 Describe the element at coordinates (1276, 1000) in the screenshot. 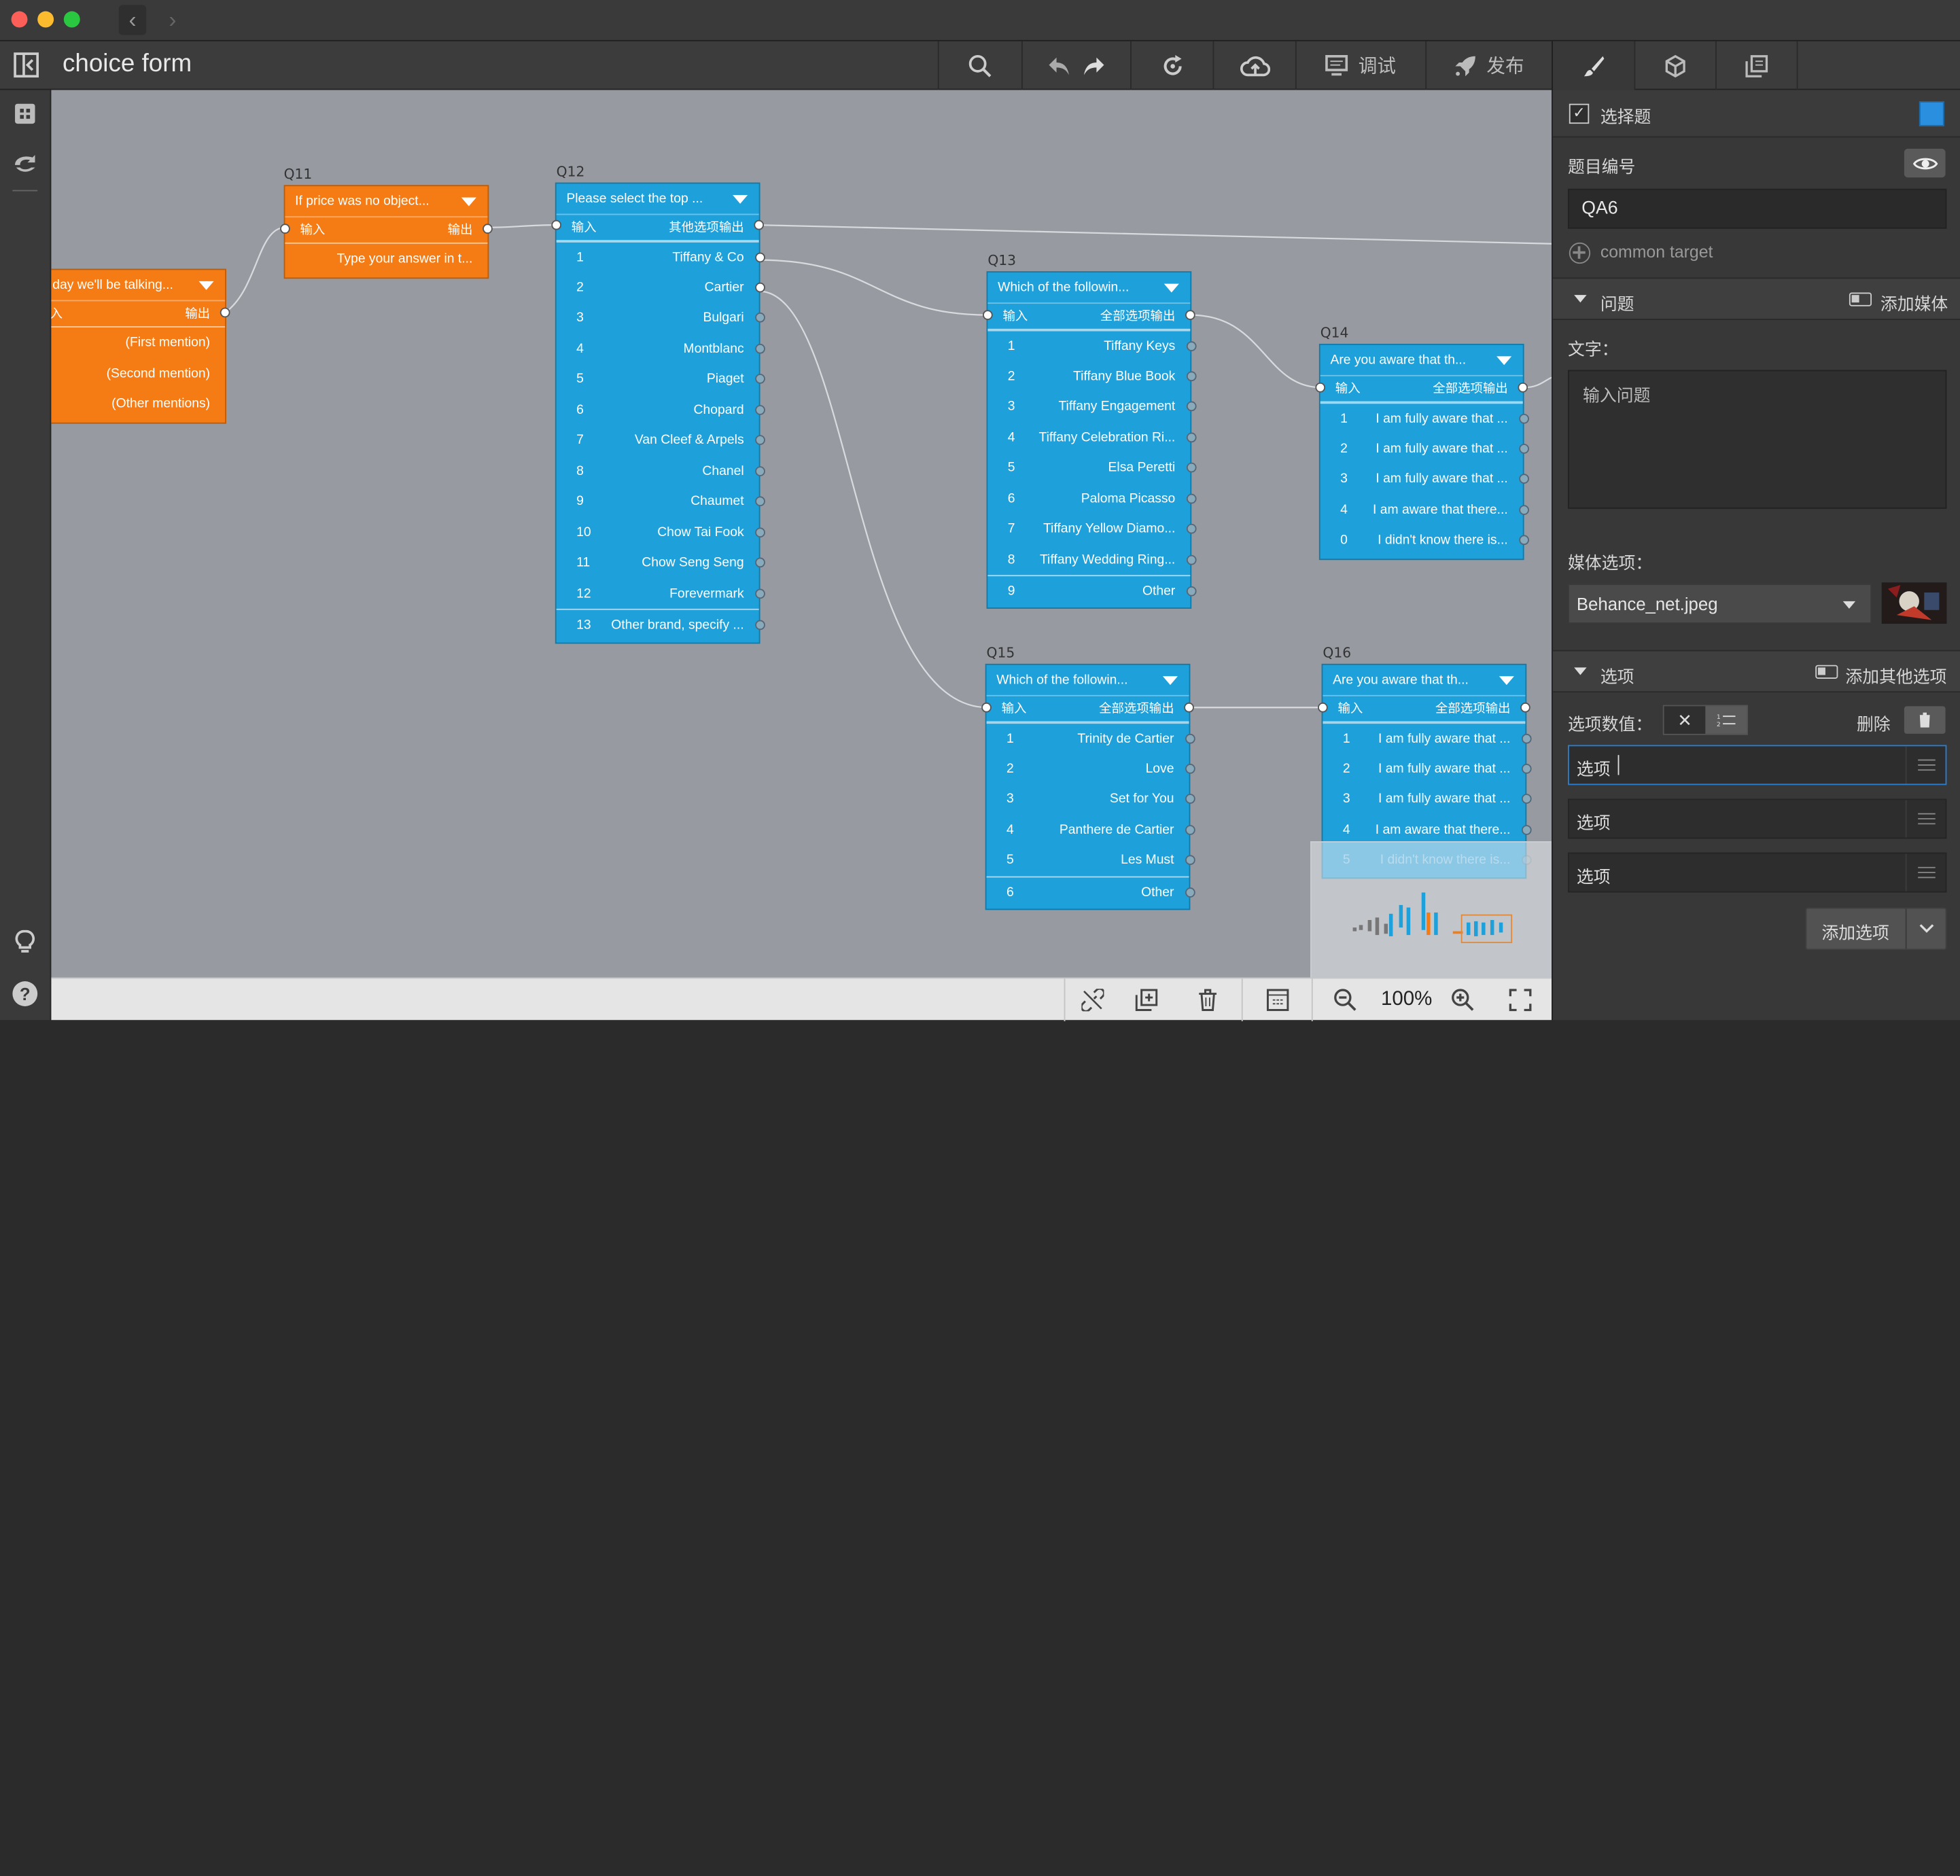

I see `grid-view-button` at that location.